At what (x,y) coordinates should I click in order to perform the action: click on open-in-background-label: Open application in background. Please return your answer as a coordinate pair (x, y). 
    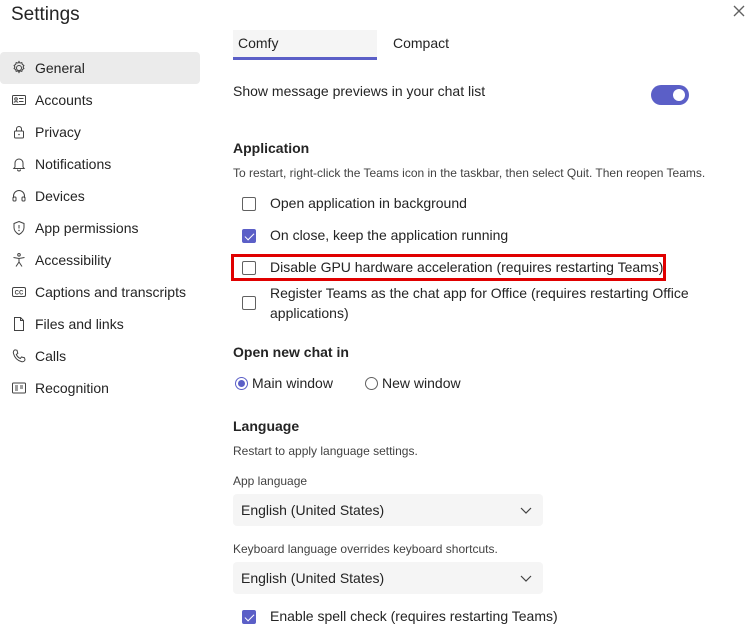
    Looking at the image, I should click on (368, 203).